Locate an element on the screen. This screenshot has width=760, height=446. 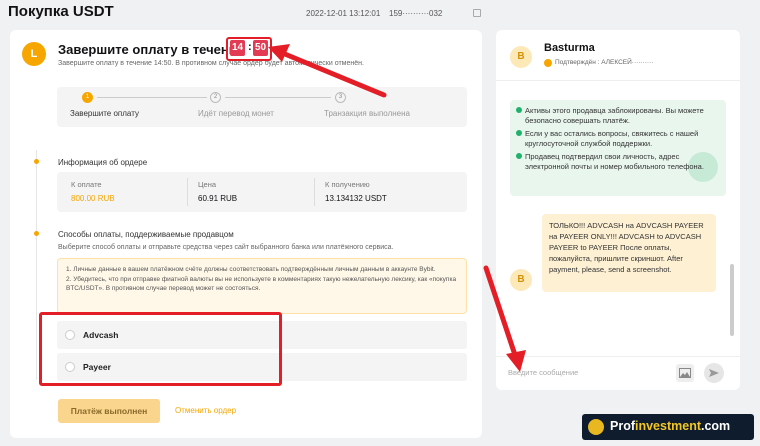
step-2-label: Идёт перевод монет is located at coordinates (236, 113).